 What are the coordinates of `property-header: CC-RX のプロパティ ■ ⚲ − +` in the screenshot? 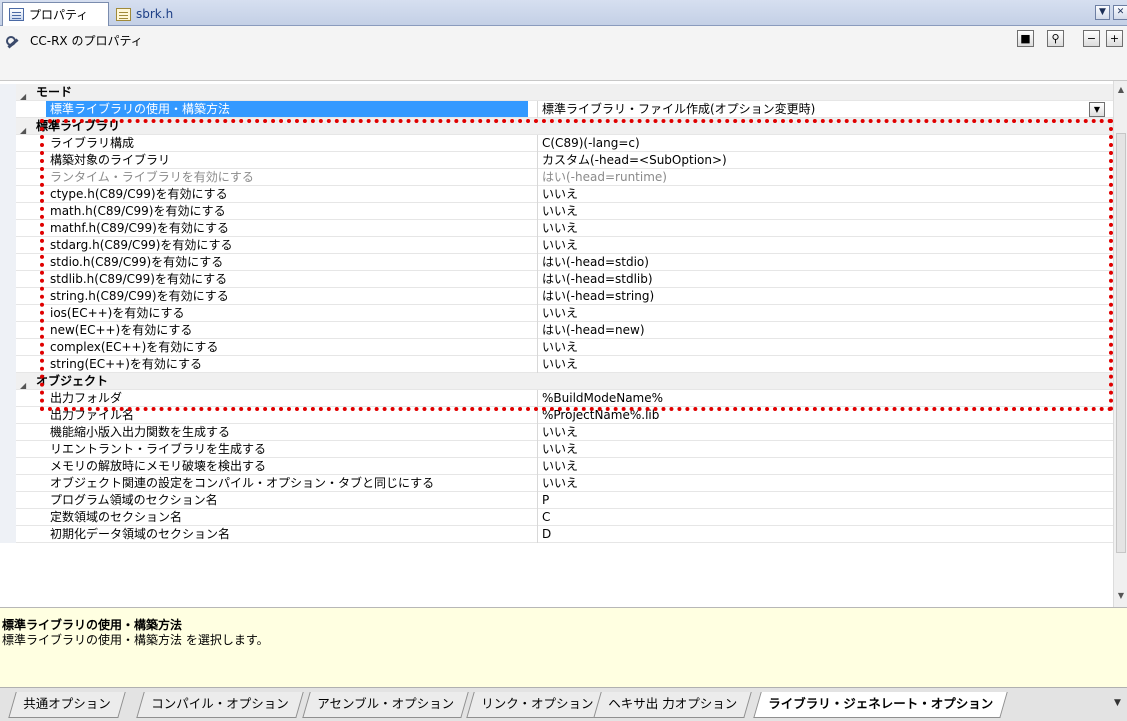 It's located at (563, 53).